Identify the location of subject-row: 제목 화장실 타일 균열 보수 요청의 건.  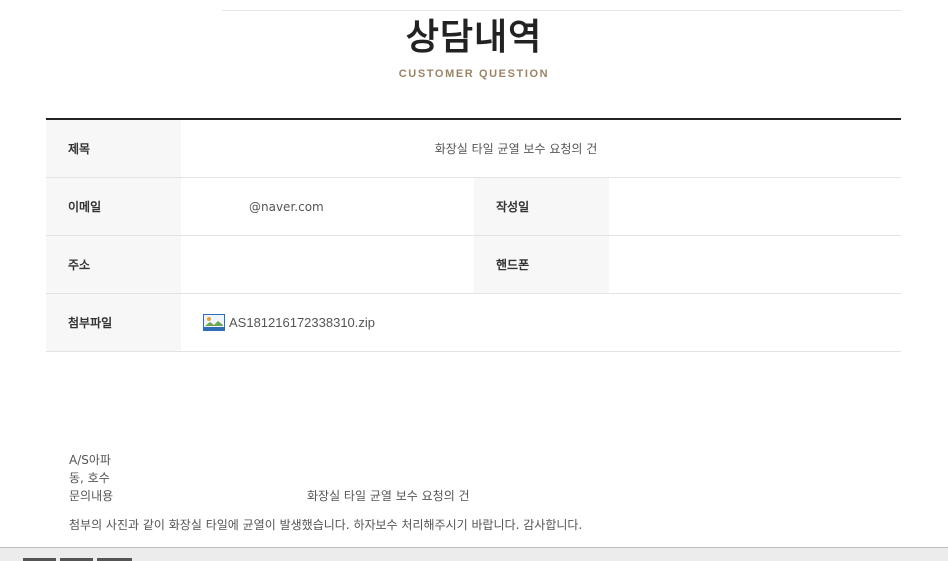
(473, 149).